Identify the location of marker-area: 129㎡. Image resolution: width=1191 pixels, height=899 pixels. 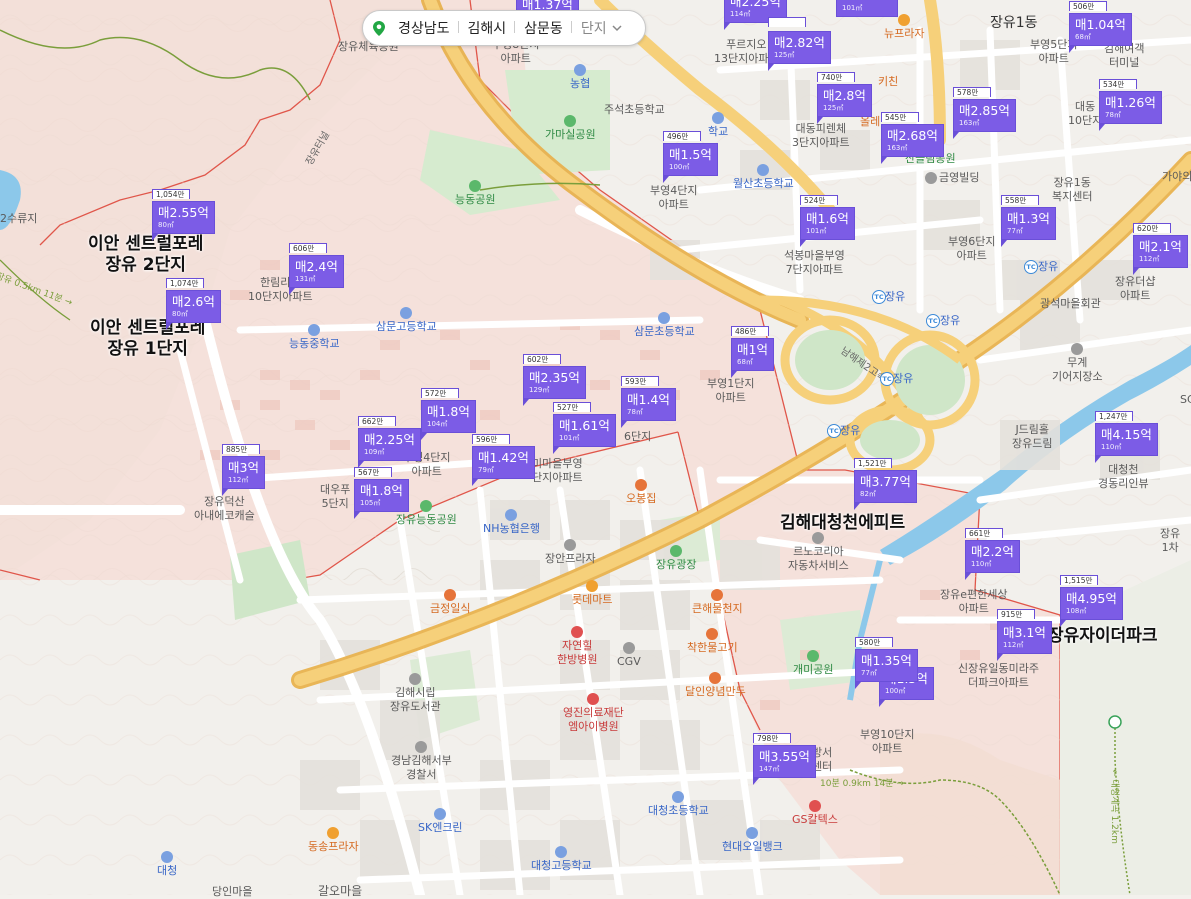
(539, 390).